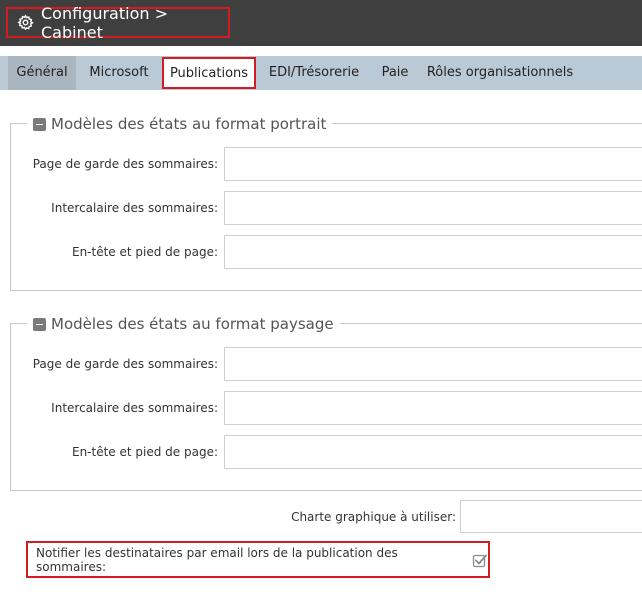 This screenshot has width=642, height=612. I want to click on portrait-cover-label: Page de garde des sommaires:, so click(125, 164).